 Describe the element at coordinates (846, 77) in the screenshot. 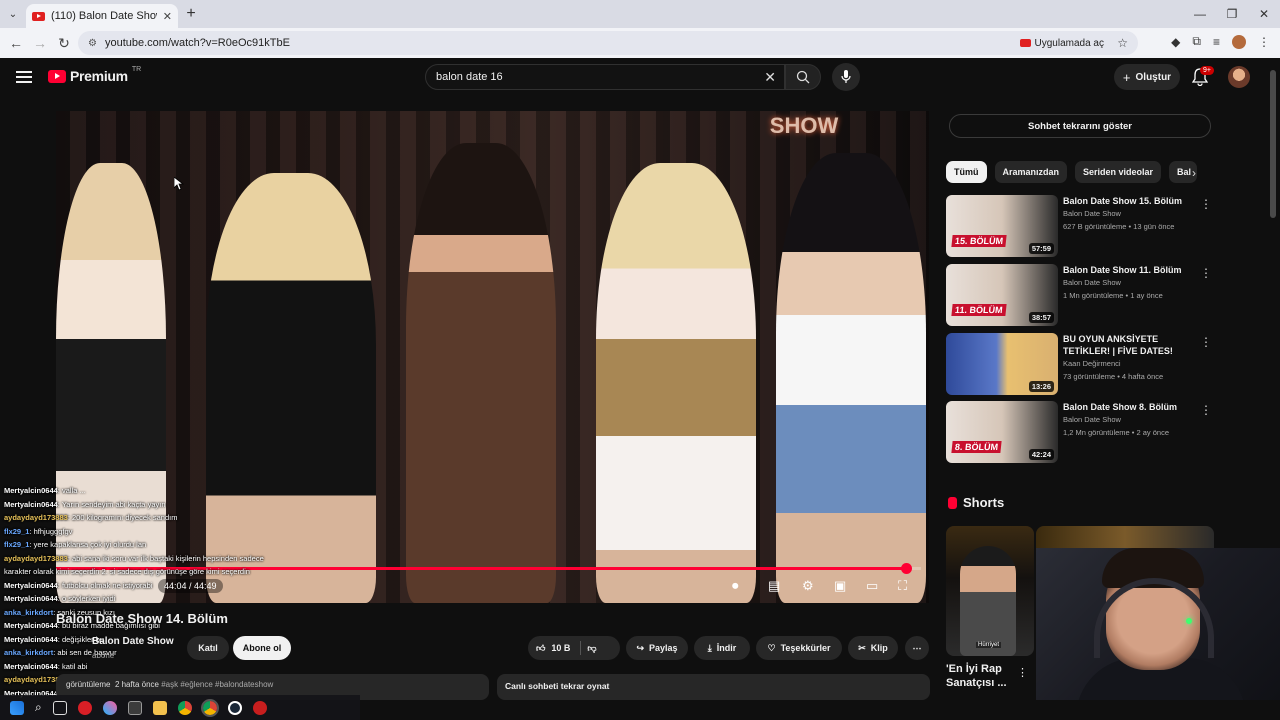

I see `voice-search-button` at that location.